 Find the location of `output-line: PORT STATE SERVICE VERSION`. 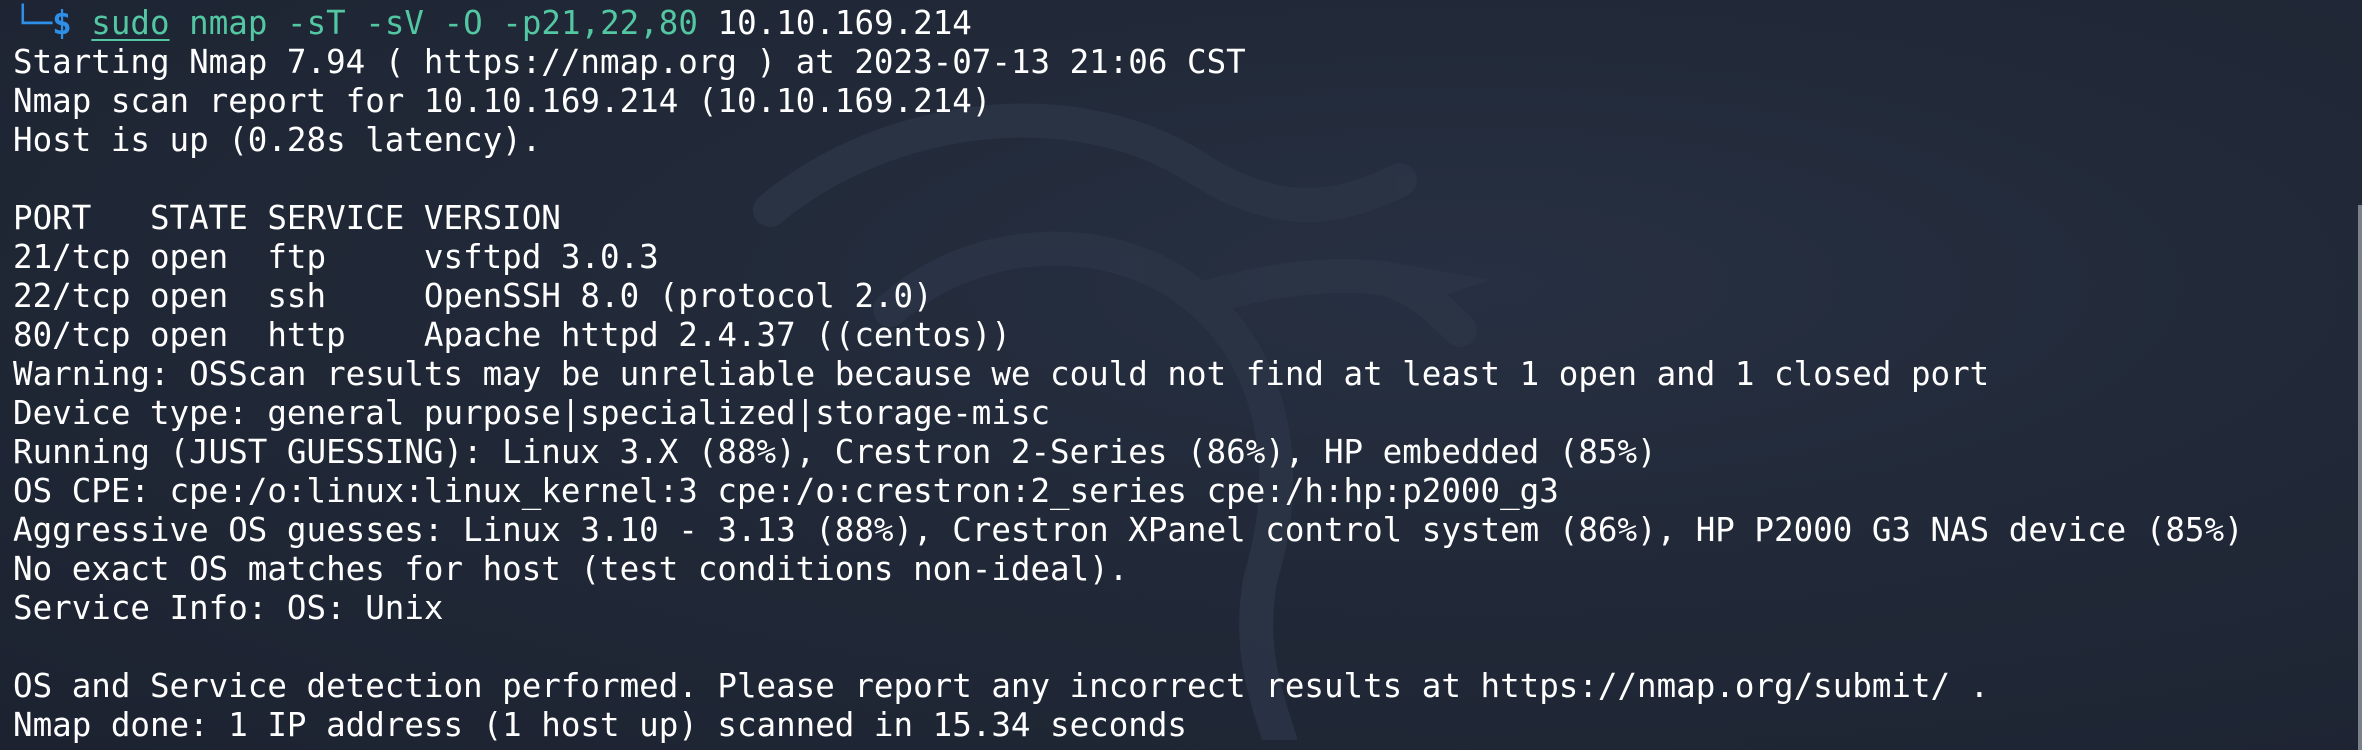

output-line: PORT STATE SERVICE VERSION is located at coordinates (287, 218).